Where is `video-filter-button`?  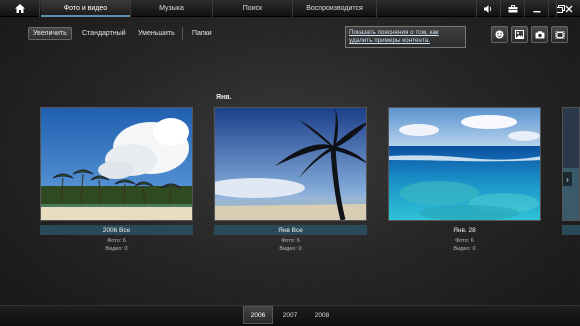 video-filter-button is located at coordinates (559, 34).